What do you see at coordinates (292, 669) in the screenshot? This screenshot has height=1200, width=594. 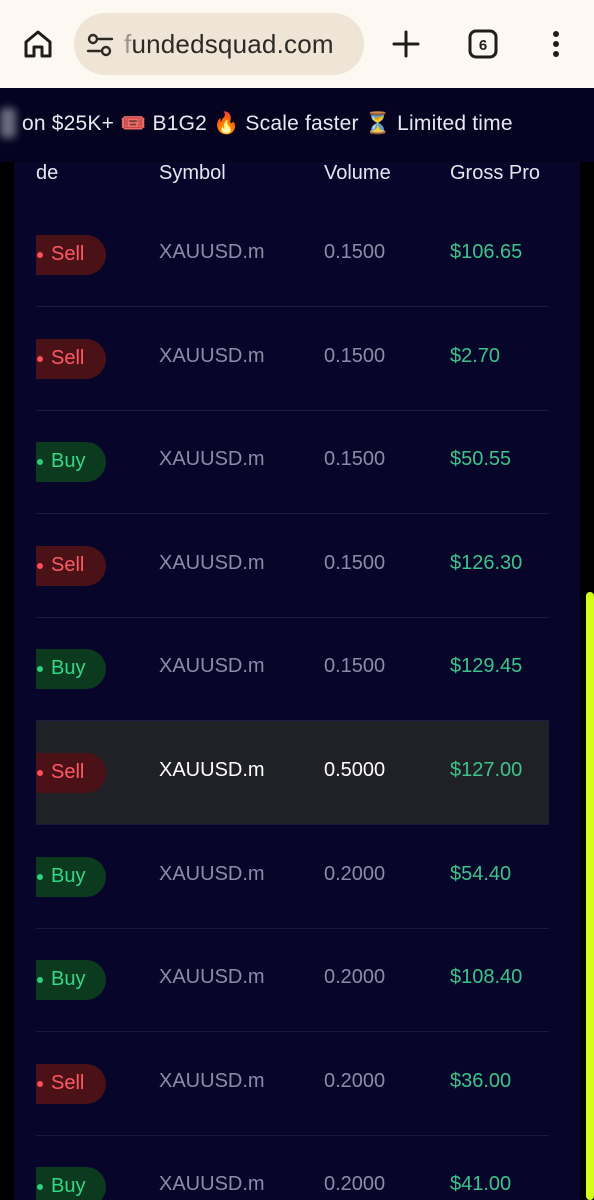 I see `table-row: Buy XAUUSD.m 0.1500 $129.45` at bounding box center [292, 669].